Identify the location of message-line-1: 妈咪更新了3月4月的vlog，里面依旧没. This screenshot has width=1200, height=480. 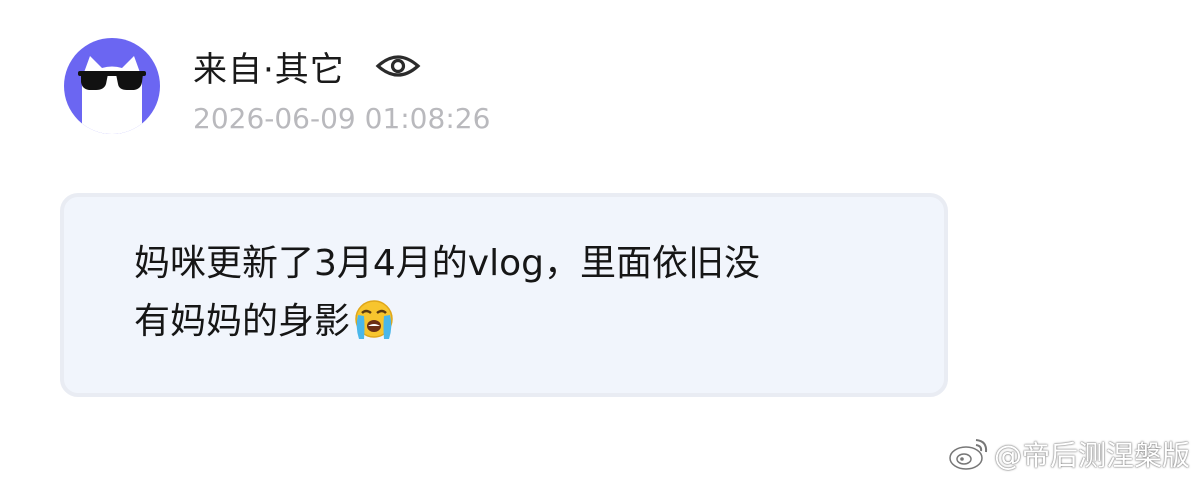
(447, 263).